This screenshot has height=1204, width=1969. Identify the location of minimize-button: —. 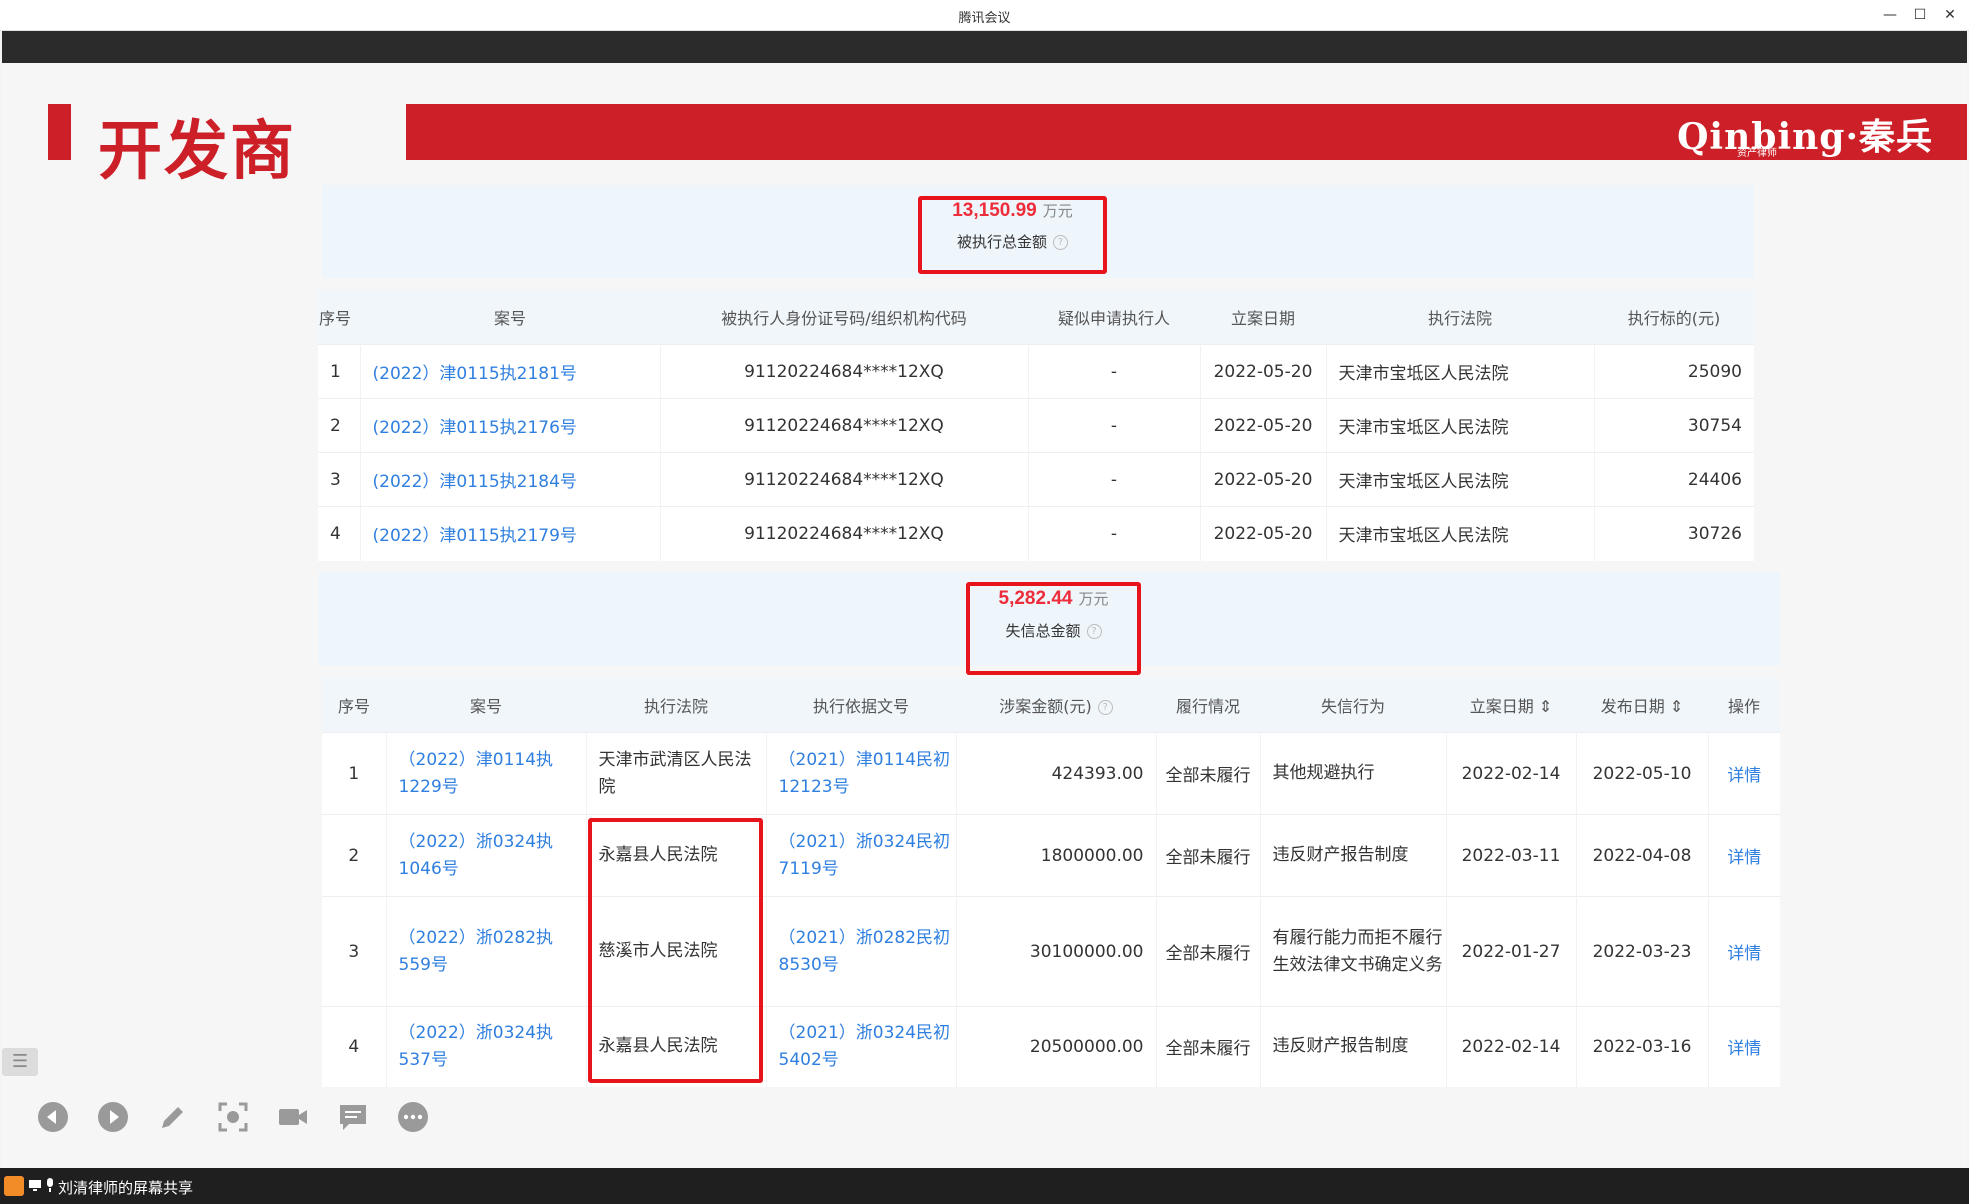
(1890, 15).